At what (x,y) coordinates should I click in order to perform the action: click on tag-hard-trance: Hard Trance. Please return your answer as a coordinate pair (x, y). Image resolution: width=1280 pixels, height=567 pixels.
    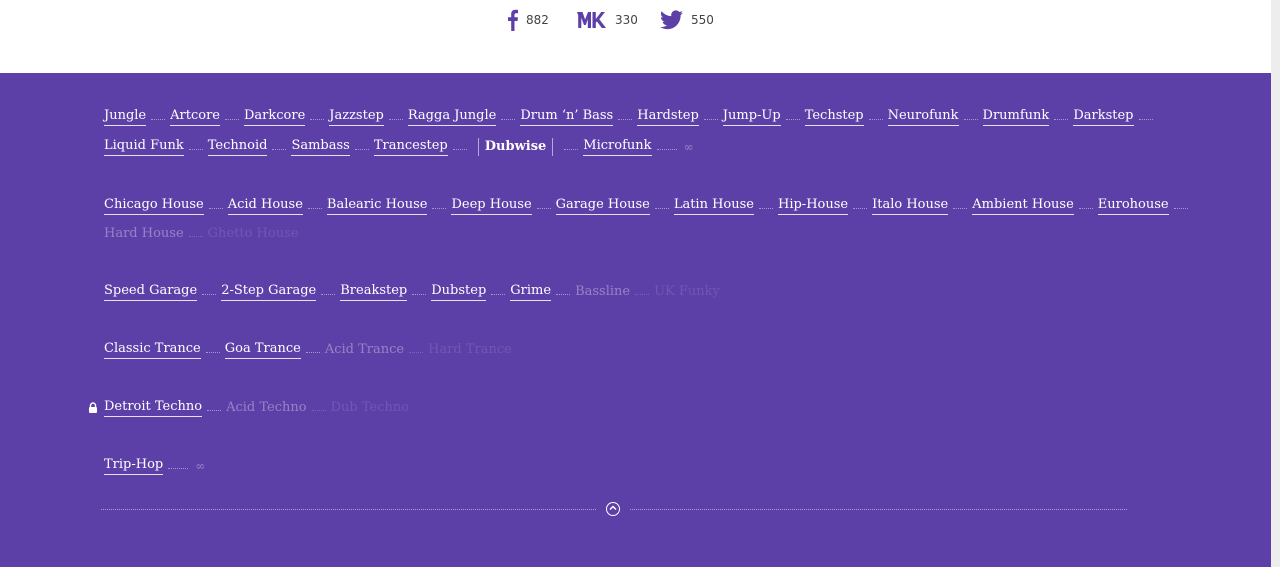
    Looking at the image, I should click on (470, 349).